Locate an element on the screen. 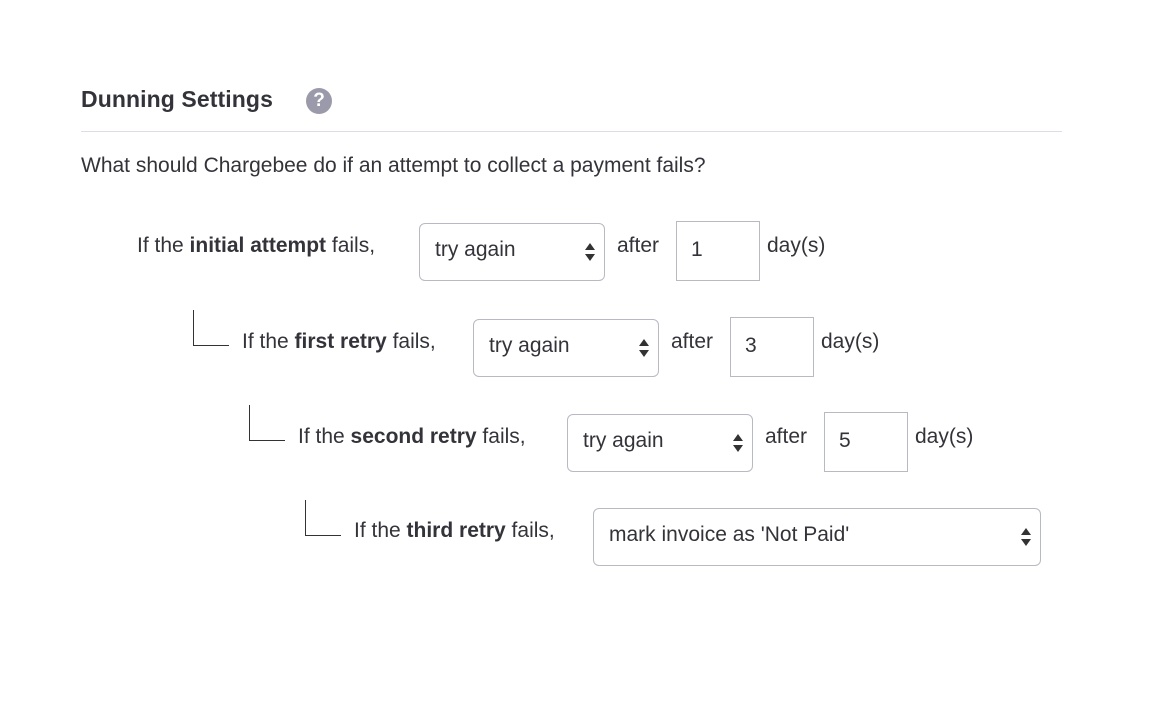 This screenshot has height=712, width=1152. question-circle-icon: ? is located at coordinates (319, 101).